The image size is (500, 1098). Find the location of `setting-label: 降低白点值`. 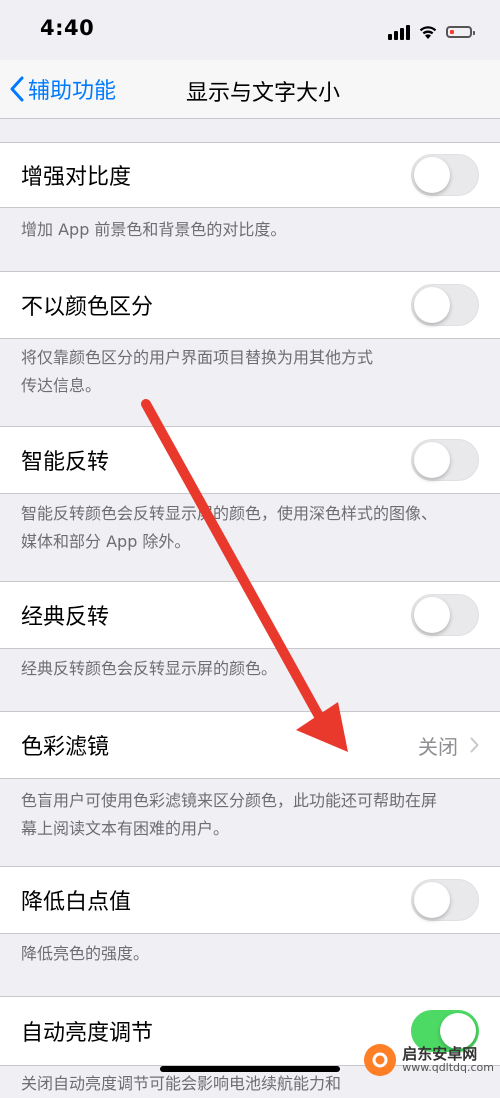

setting-label: 降低白点值 is located at coordinates (76, 902).